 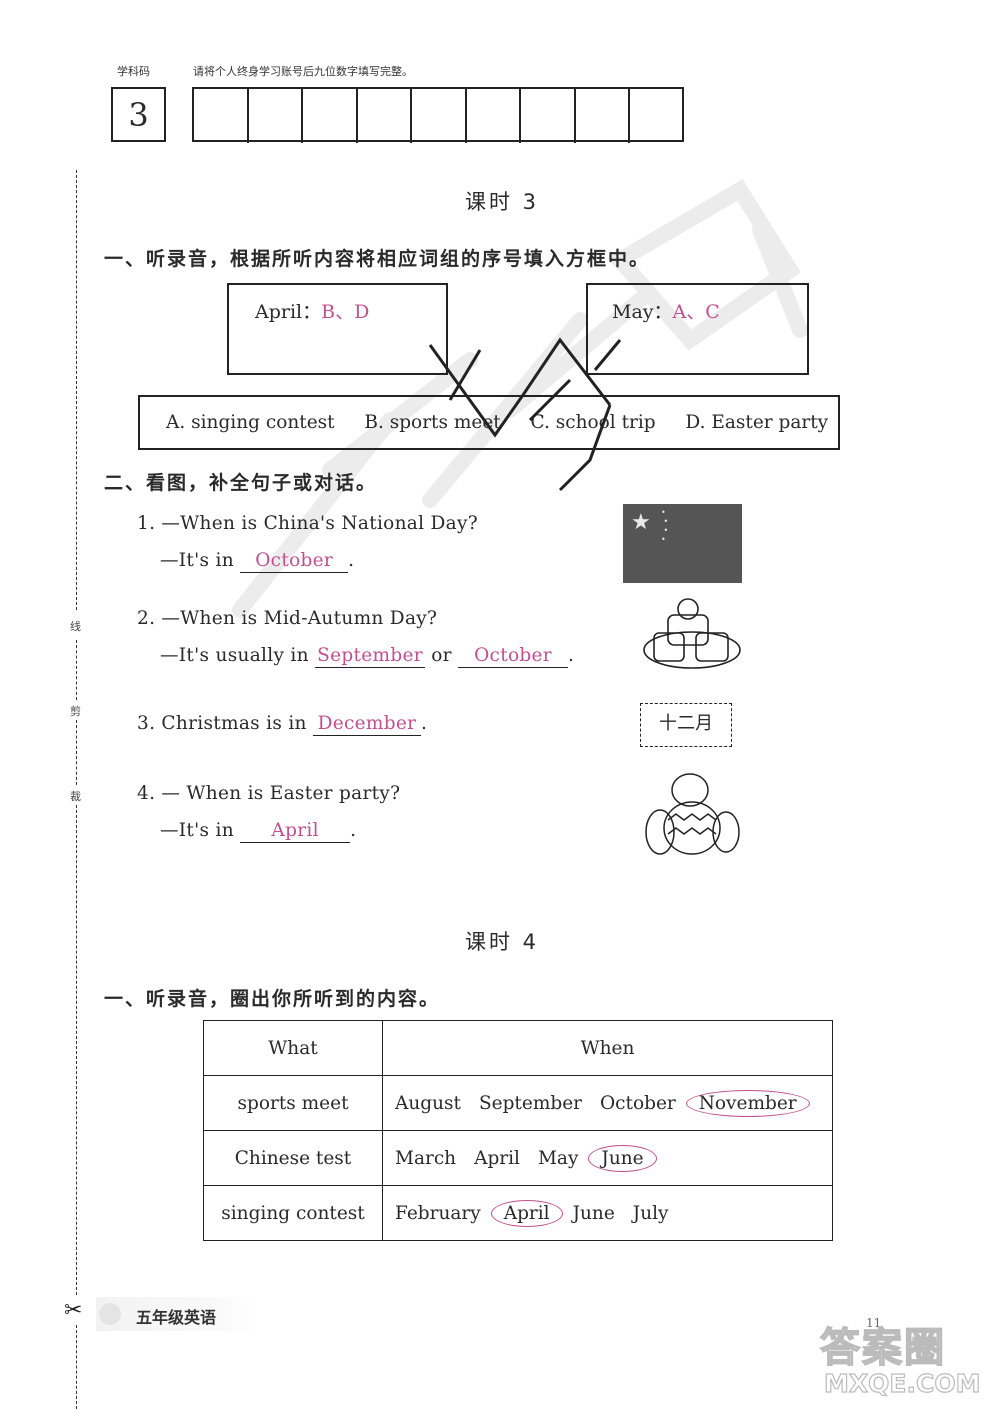 What do you see at coordinates (757, 422) in the screenshot?
I see `option-d: D. Easter party` at bounding box center [757, 422].